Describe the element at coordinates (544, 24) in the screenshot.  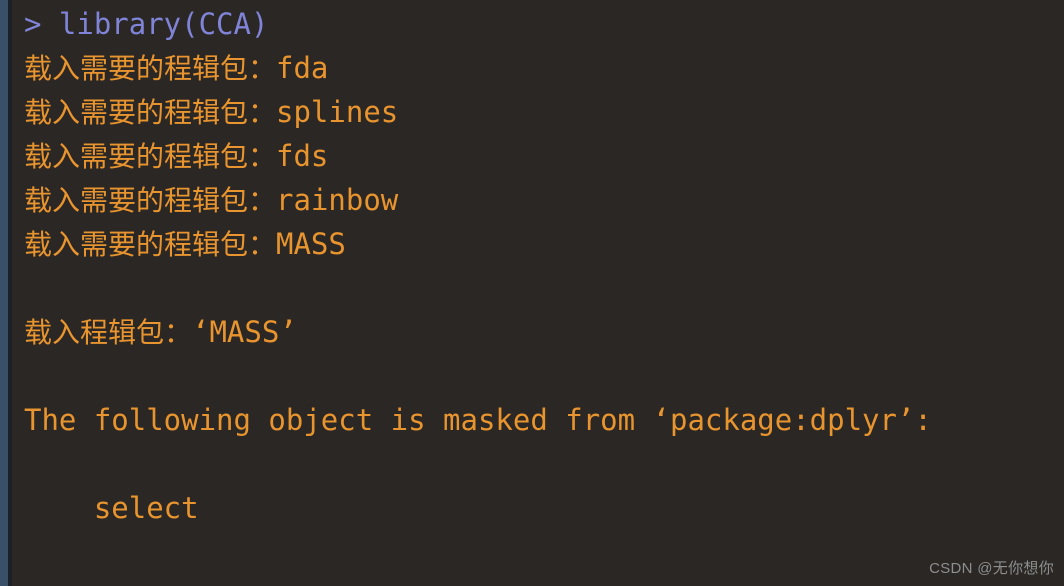
I see `console-prompt-line: > library(CCA)` at that location.